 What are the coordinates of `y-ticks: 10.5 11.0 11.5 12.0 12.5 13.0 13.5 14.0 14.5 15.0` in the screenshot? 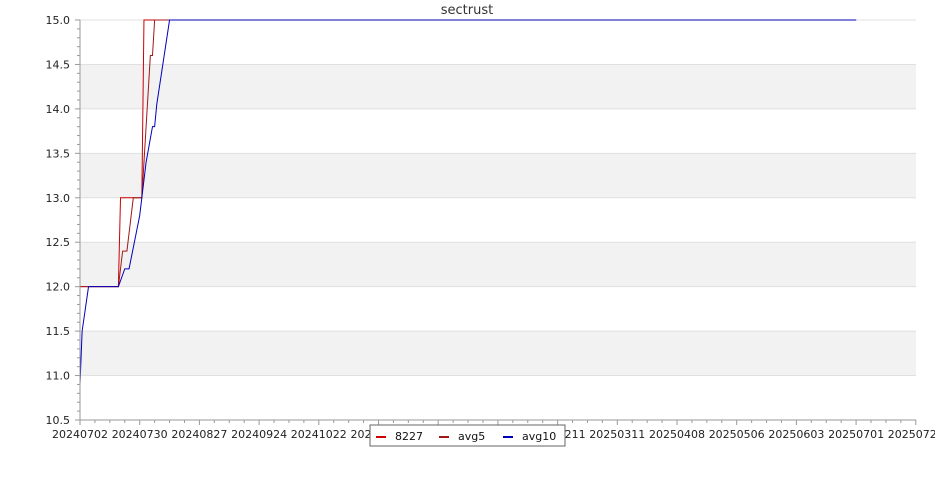 It's located at (63, 220).